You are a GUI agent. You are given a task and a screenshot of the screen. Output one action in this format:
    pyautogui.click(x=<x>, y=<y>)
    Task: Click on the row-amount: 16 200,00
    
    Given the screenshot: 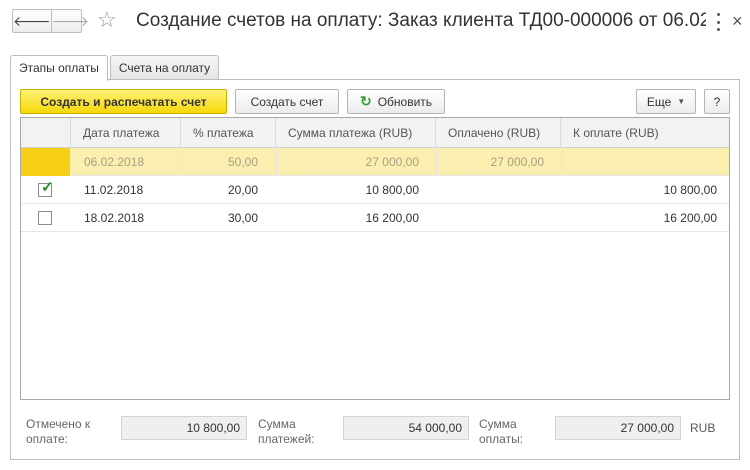 What is the action you would take?
    pyautogui.click(x=392, y=218)
    